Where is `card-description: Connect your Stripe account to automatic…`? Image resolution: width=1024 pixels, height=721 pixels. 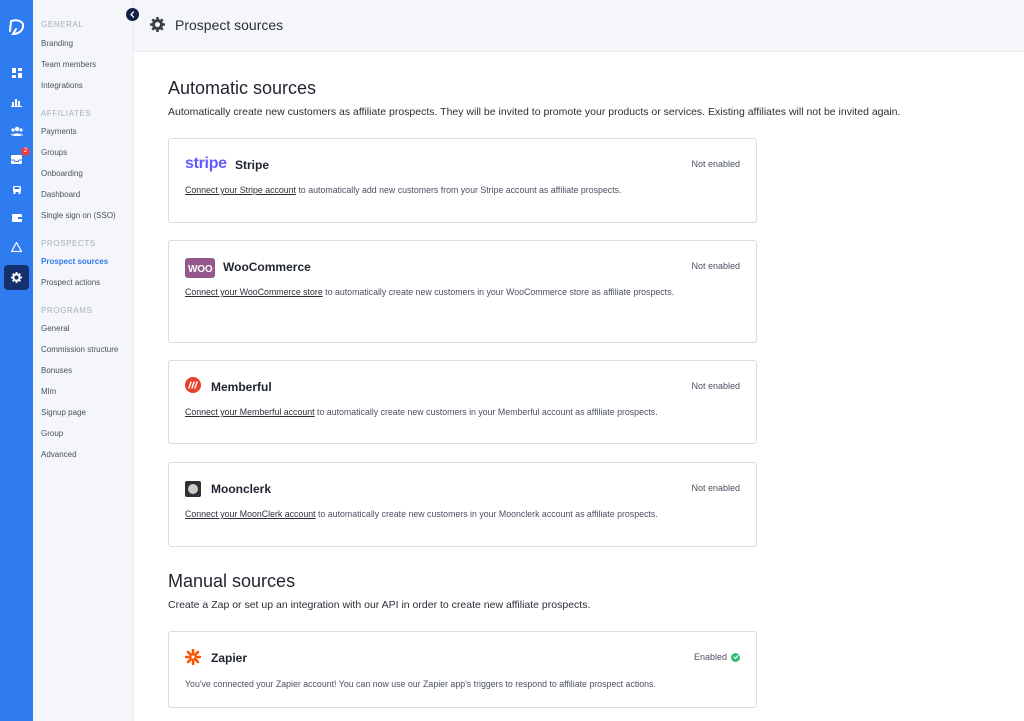
card-description: Connect your Stripe account to automatic… is located at coordinates (403, 190).